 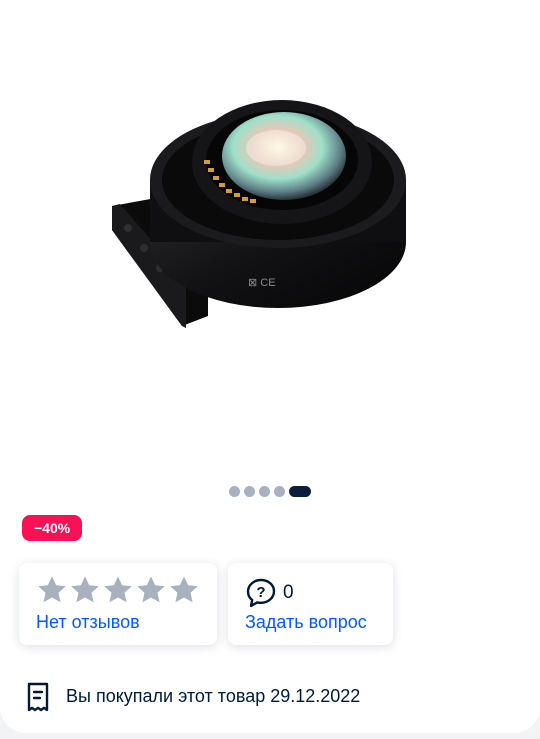 I want to click on receipt-icon, so click(x=38, y=697).